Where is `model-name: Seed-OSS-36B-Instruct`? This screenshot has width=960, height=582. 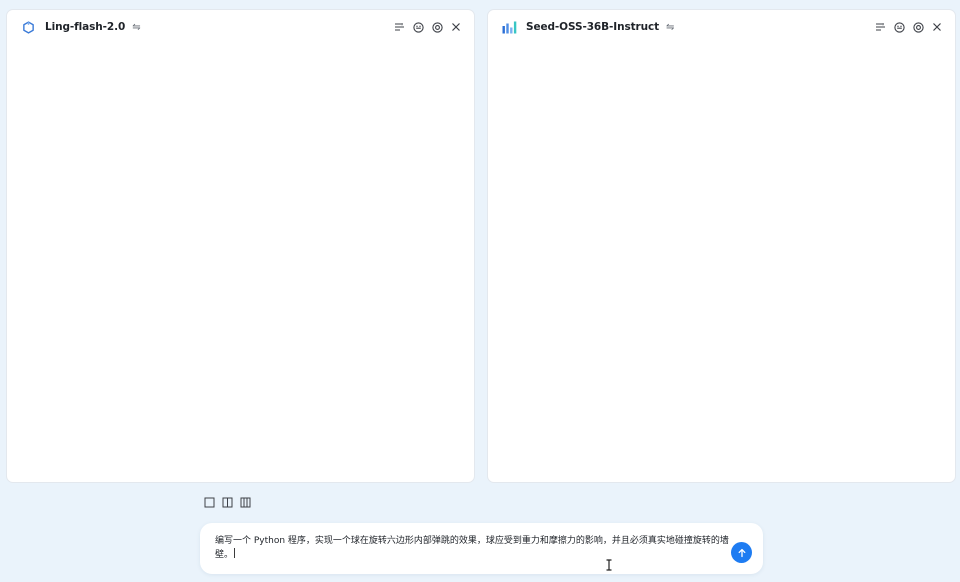
model-name: Seed-OSS-36B-Instruct is located at coordinates (592, 27).